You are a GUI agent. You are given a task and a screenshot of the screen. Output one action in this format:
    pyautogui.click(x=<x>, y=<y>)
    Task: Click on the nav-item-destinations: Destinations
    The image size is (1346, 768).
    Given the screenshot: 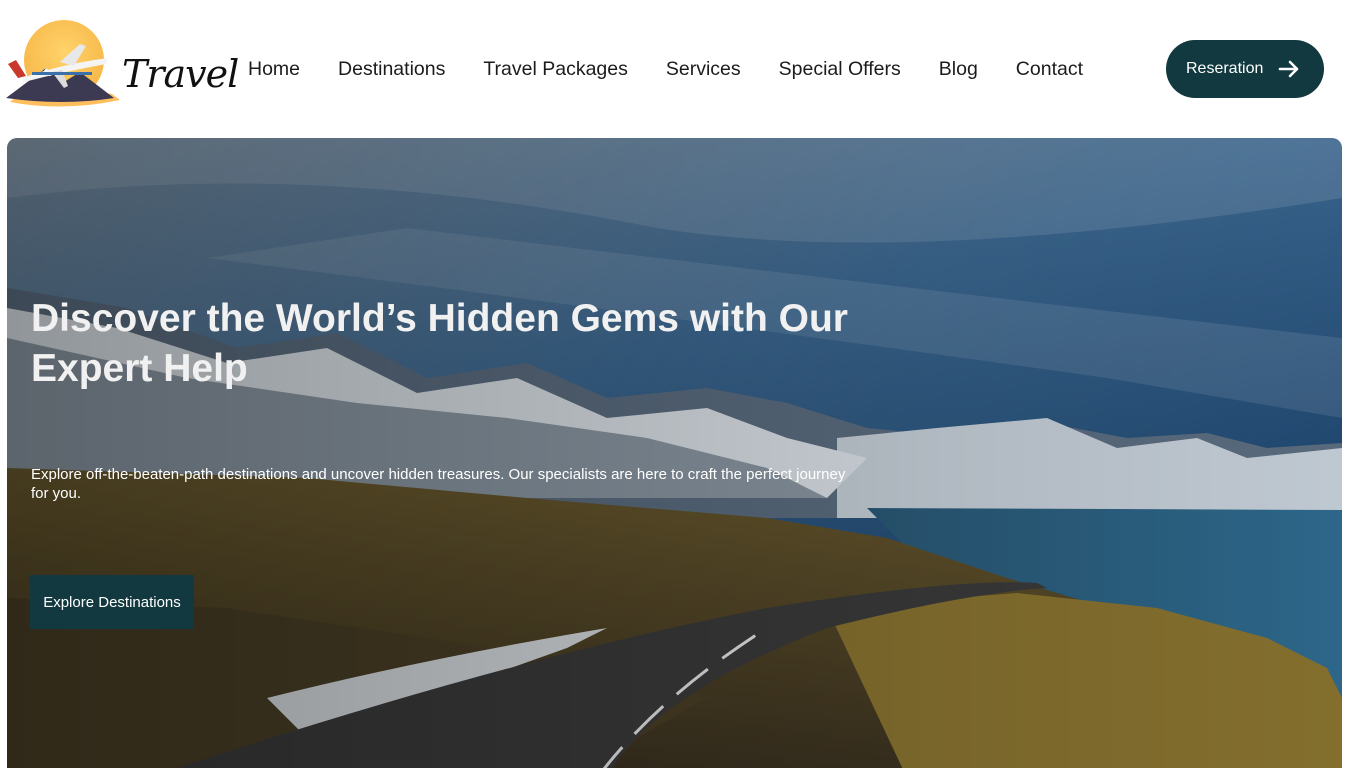 What is the action you would take?
    pyautogui.click(x=391, y=69)
    